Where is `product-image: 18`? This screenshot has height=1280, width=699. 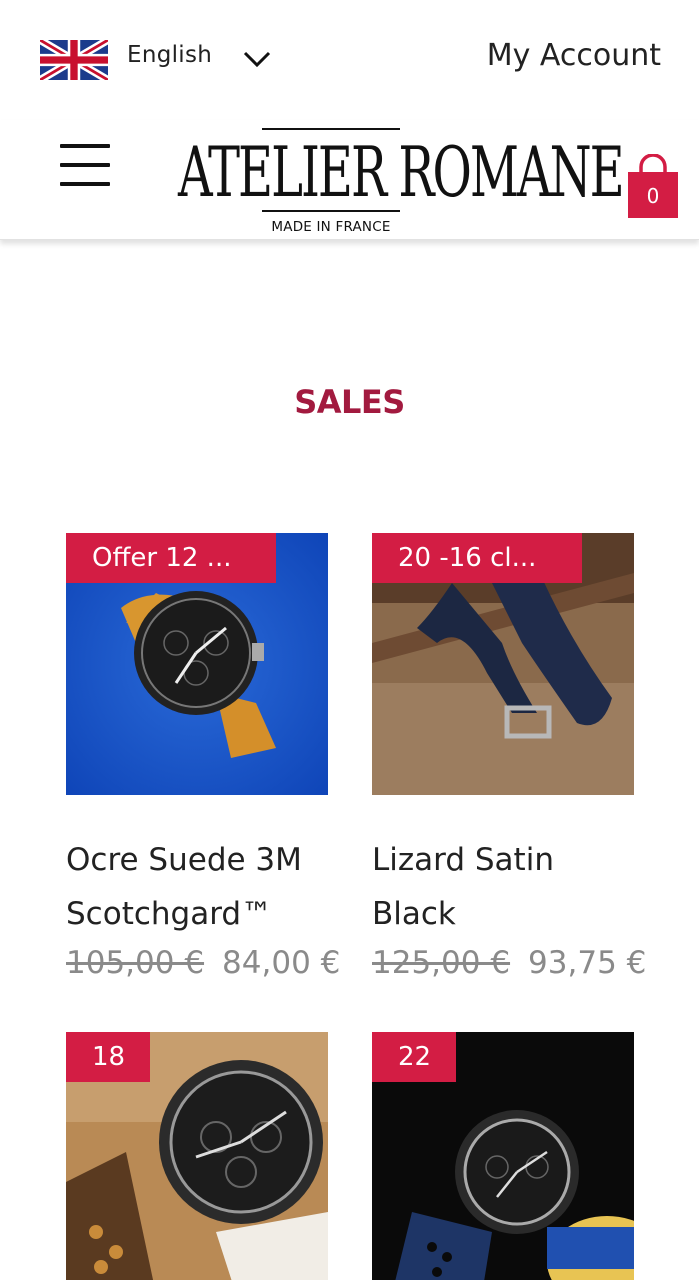
product-image: 18 is located at coordinates (197, 1156).